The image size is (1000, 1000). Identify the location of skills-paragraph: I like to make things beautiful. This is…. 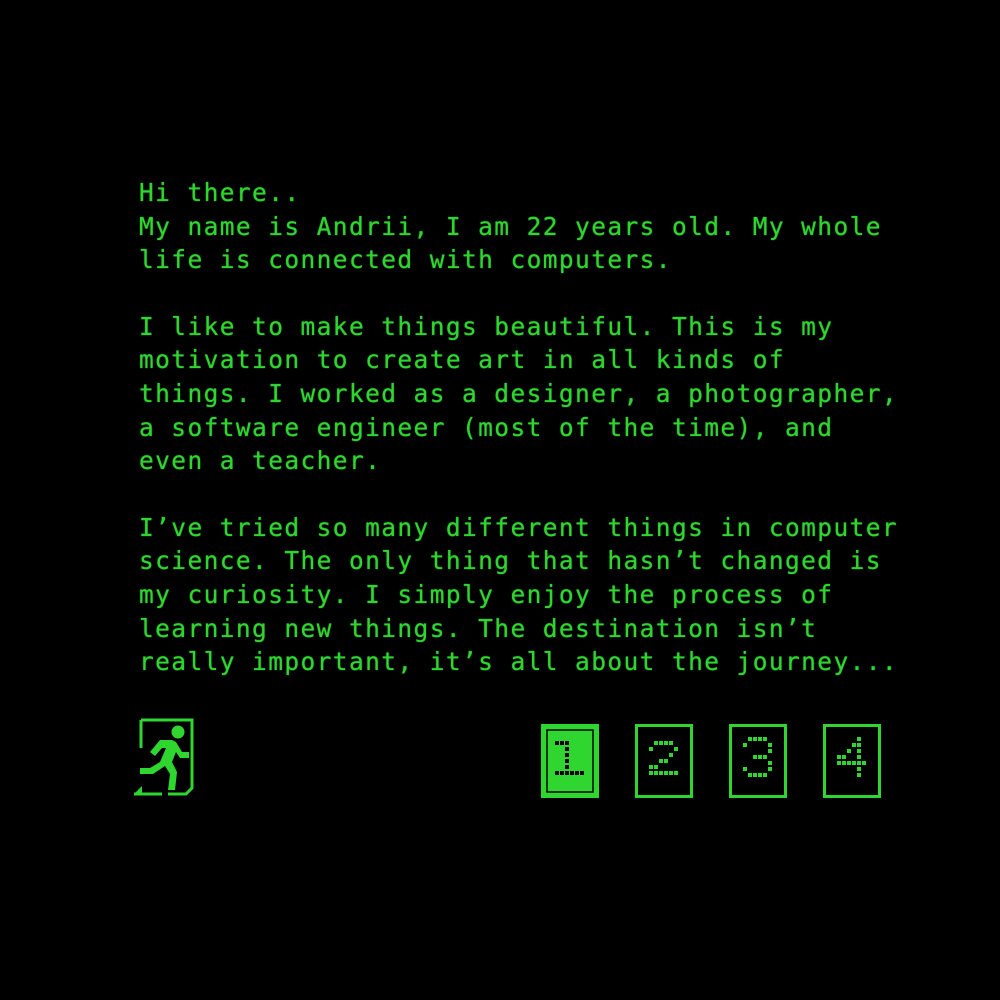
(527, 393).